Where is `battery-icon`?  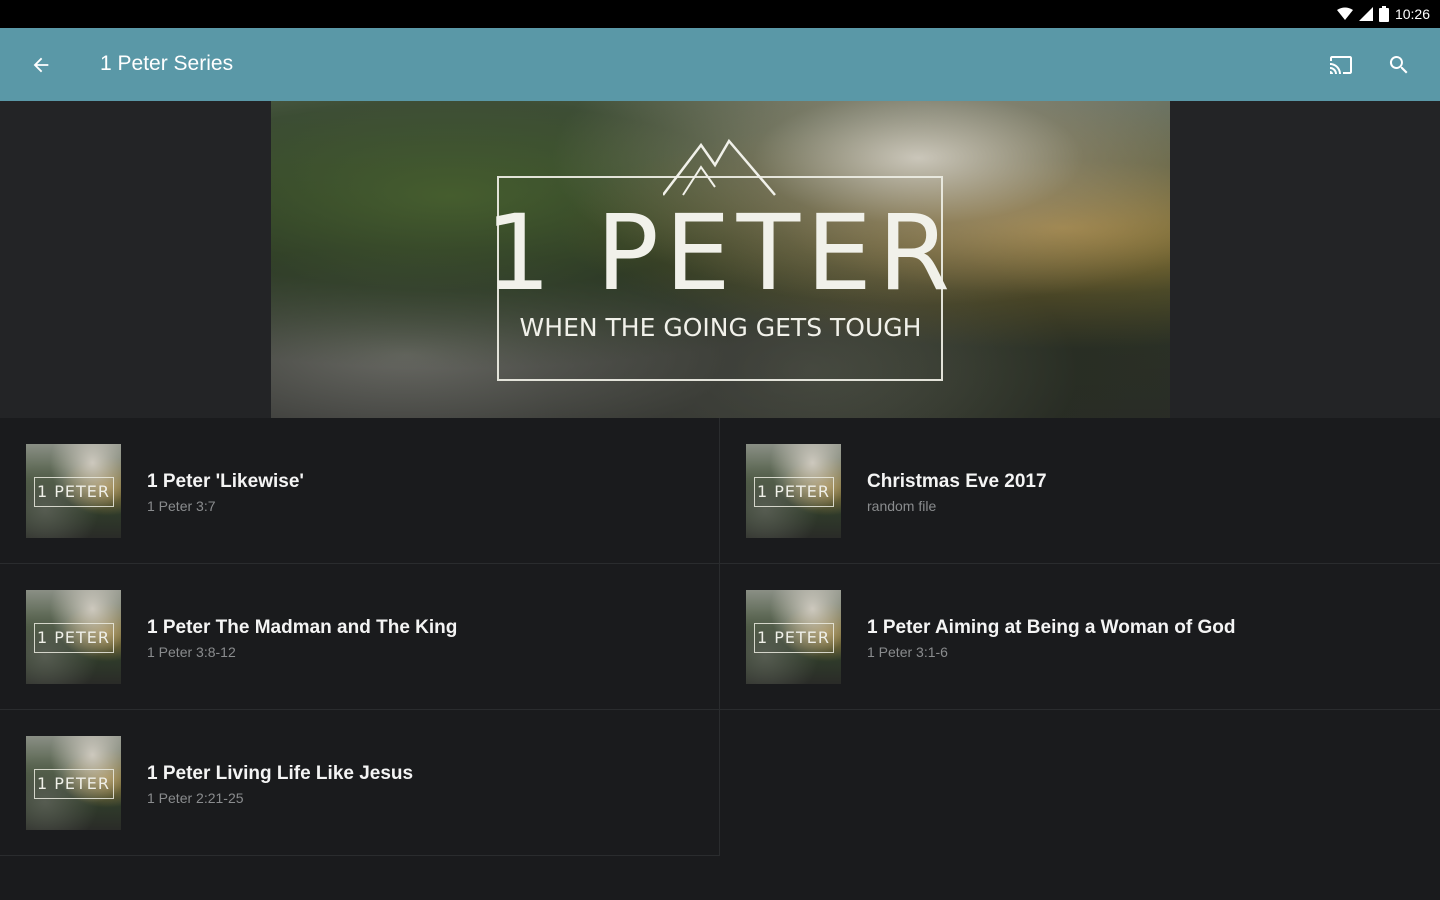 battery-icon is located at coordinates (1383, 14).